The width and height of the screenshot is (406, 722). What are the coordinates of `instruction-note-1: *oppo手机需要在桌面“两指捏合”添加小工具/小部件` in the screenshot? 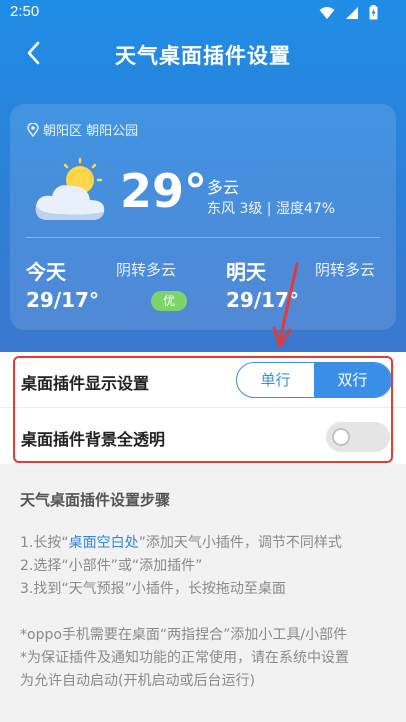 It's located at (184, 635).